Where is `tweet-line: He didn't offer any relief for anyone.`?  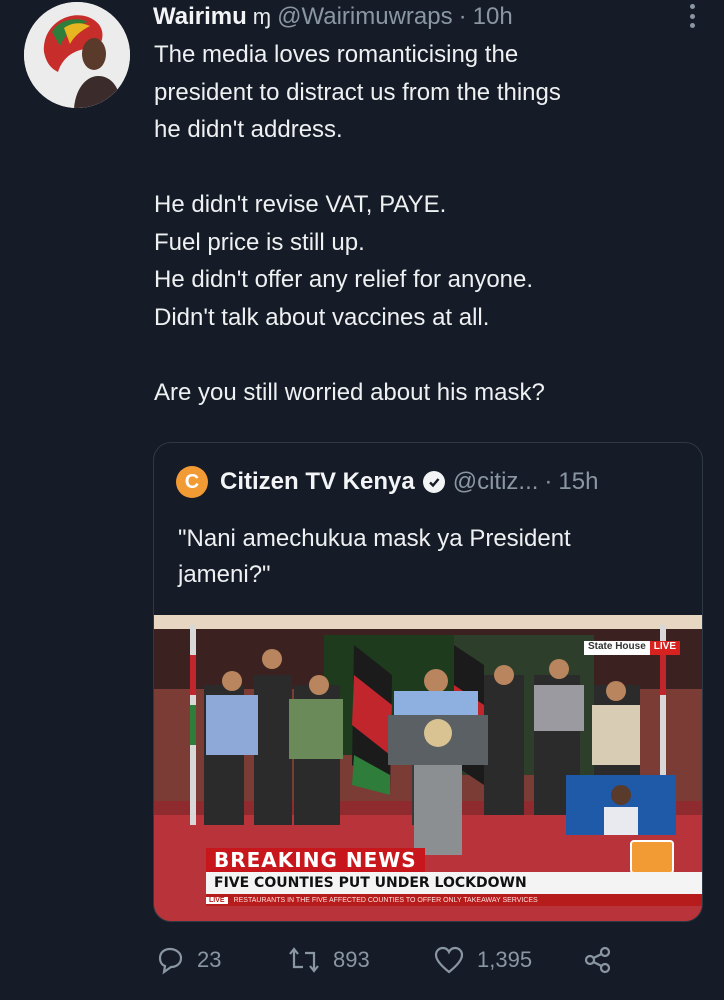 tweet-line: He didn't offer any relief for anyone. is located at coordinates (344, 279).